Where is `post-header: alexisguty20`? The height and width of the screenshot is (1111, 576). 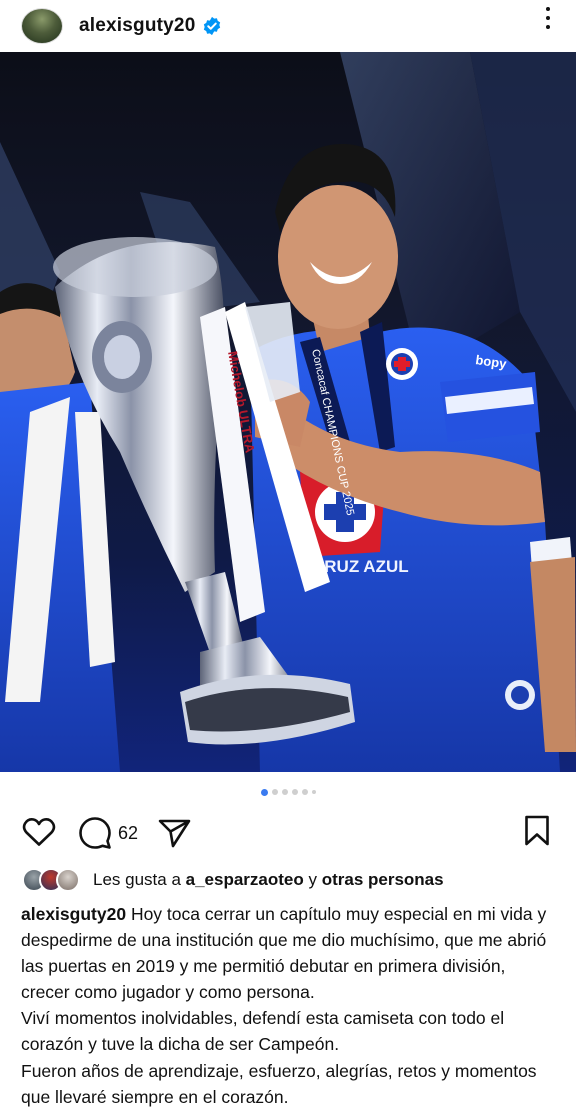 post-header: alexisguty20 is located at coordinates (288, 26).